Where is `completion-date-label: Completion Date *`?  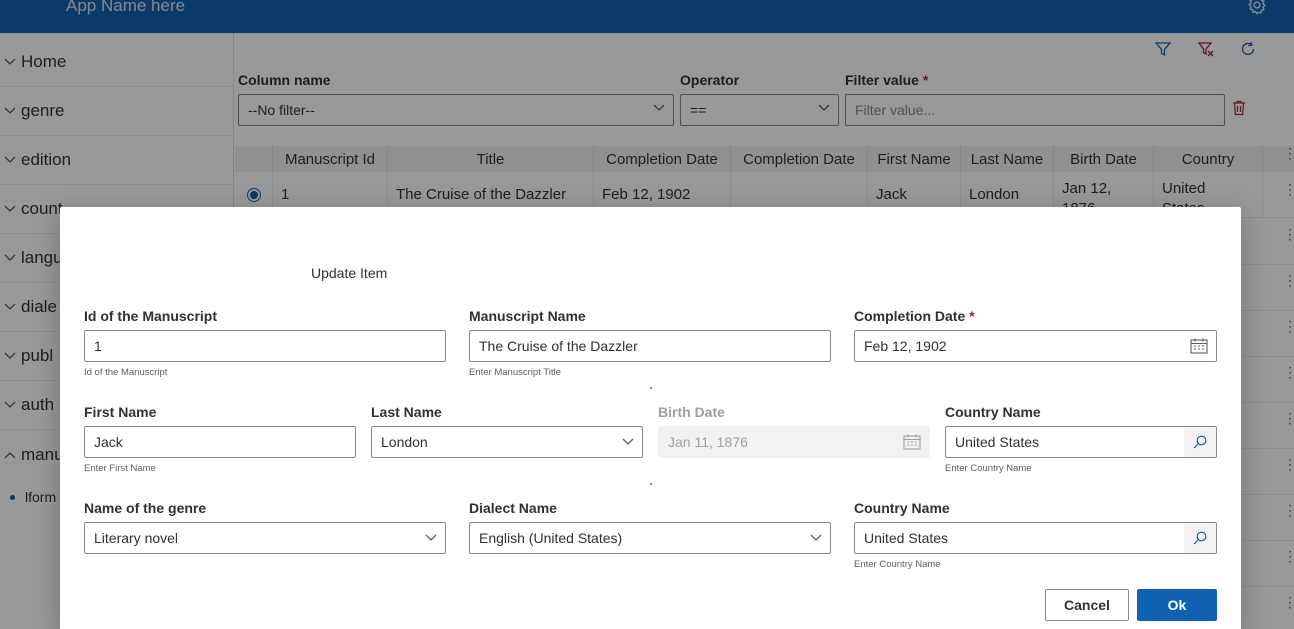 completion-date-label: Completion Date * is located at coordinates (914, 316).